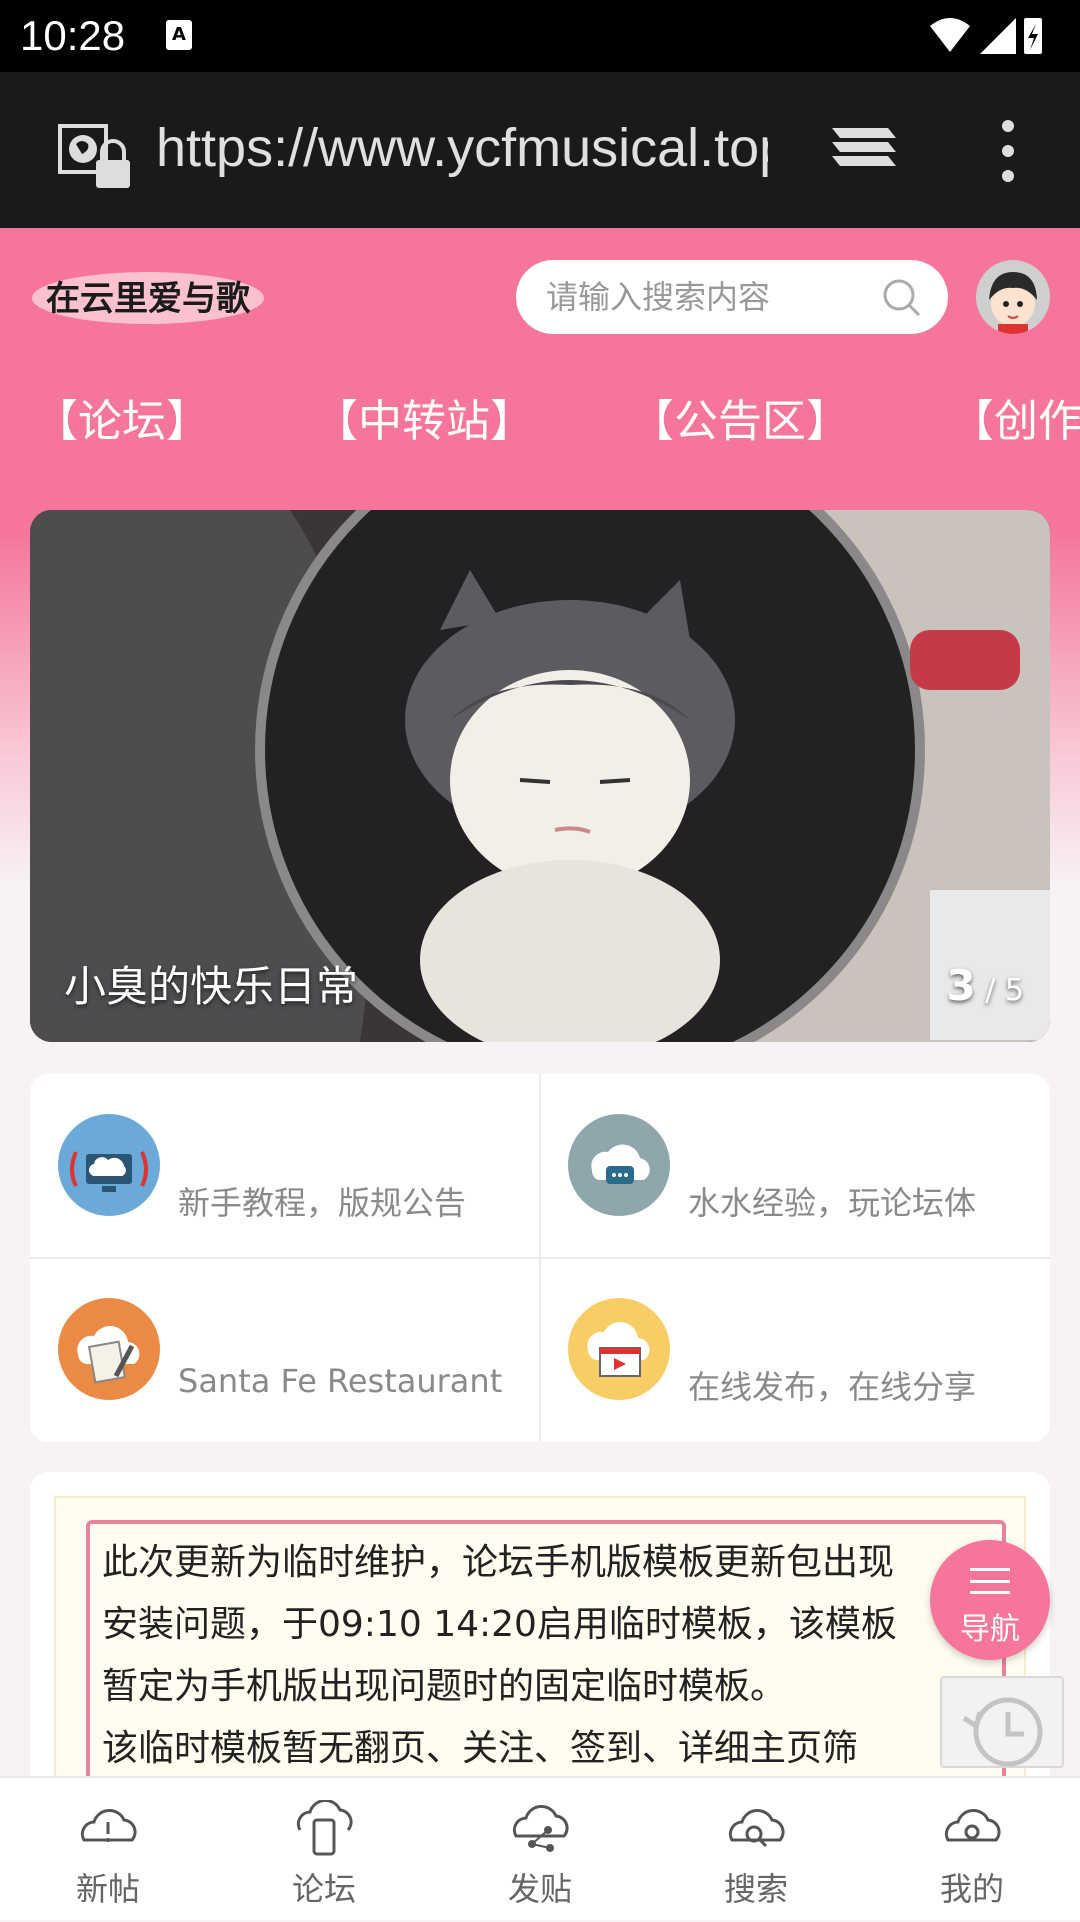 The image size is (1080, 1922). Describe the element at coordinates (990, 1600) in the screenshot. I see `navigation-fab: 导航` at that location.